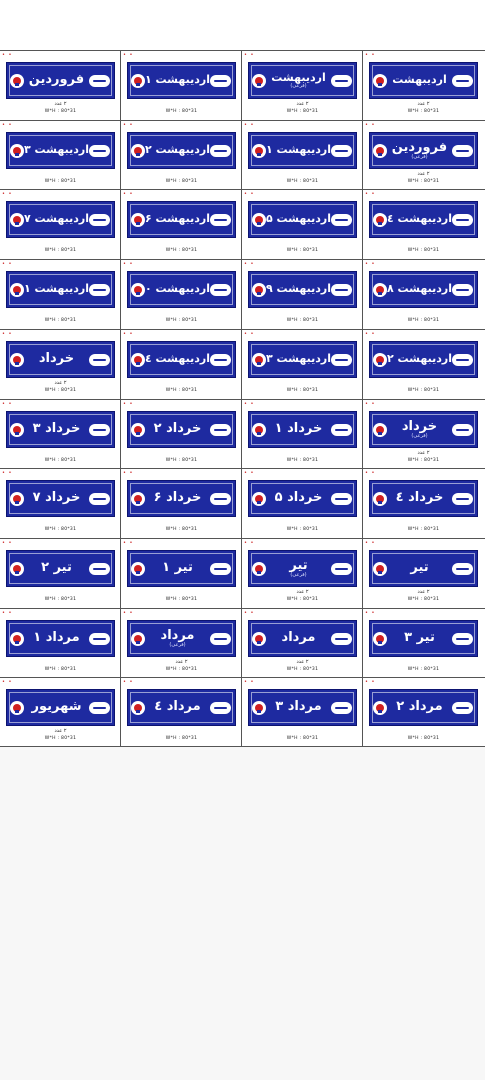 This screenshot has width=485, height=1080. I want to click on sign-text: خرداد ۵, so click(298, 498).